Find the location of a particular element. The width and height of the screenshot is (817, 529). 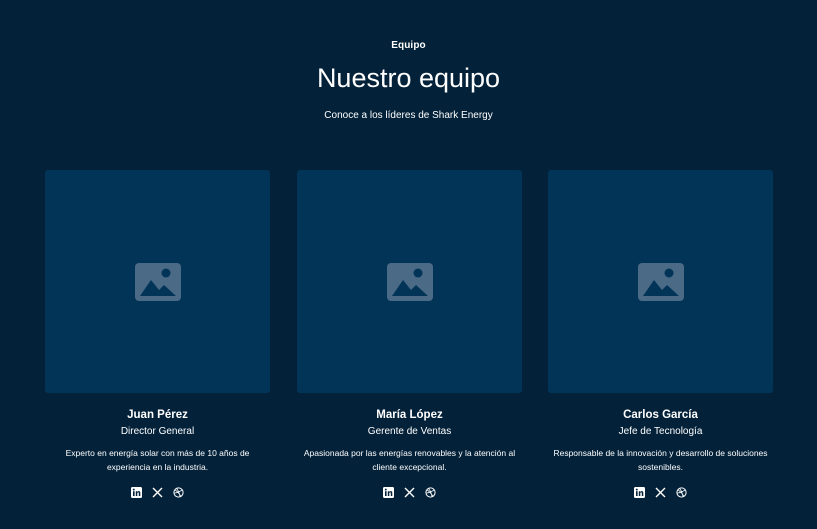

section-title: Nuestro equipo is located at coordinates (408, 78).